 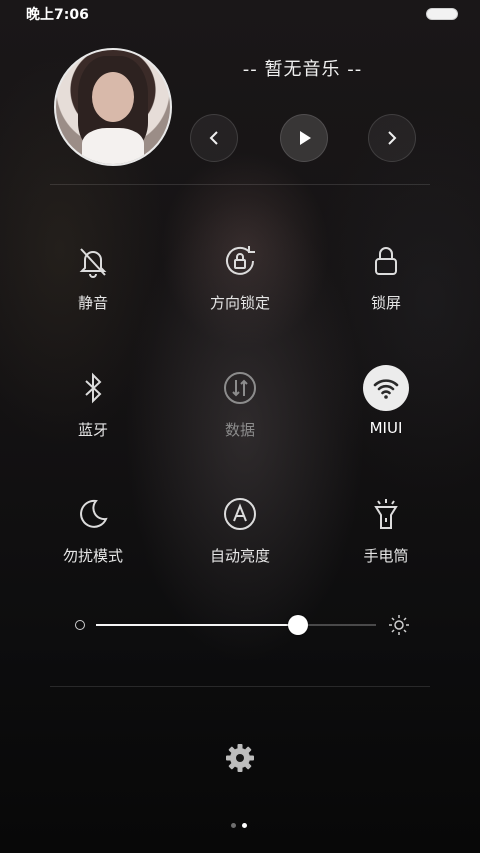 What do you see at coordinates (386, 428) in the screenshot?
I see `tile-wifi-label: MIUI` at bounding box center [386, 428].